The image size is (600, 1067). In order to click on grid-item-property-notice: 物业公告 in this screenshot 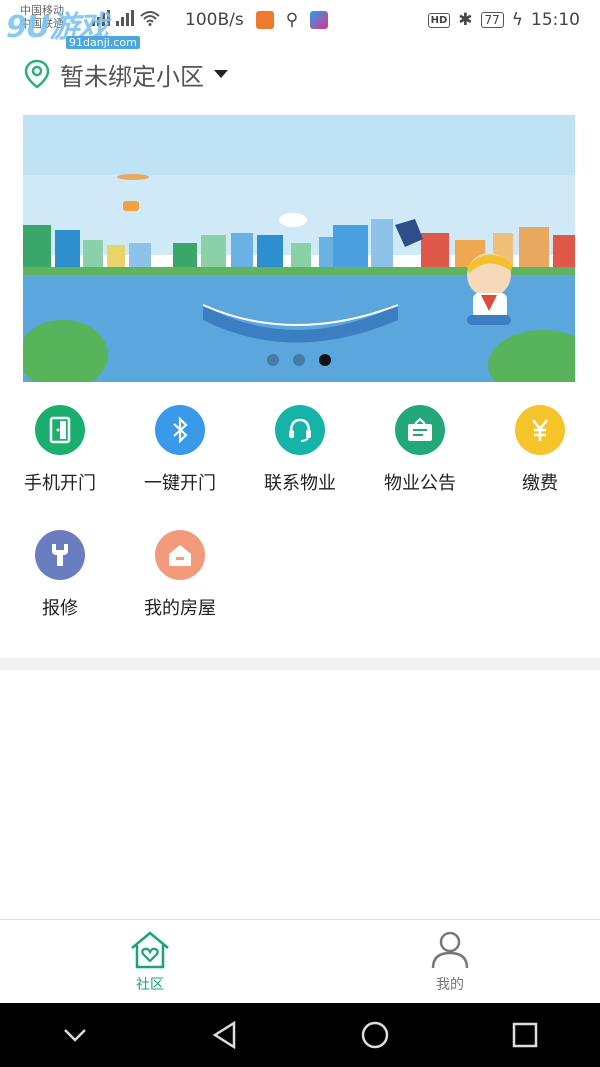, I will do `click(420, 467)`.